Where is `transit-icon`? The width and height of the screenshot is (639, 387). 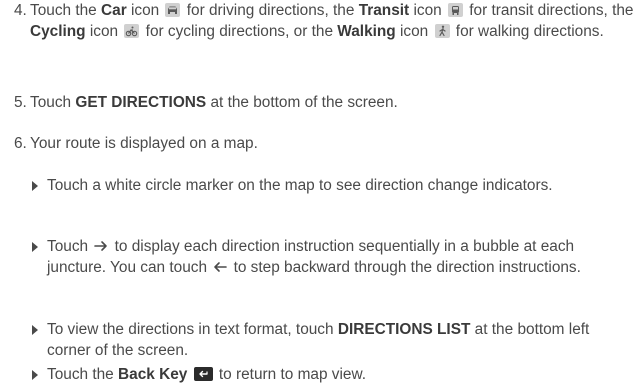
transit-icon is located at coordinates (455, 10).